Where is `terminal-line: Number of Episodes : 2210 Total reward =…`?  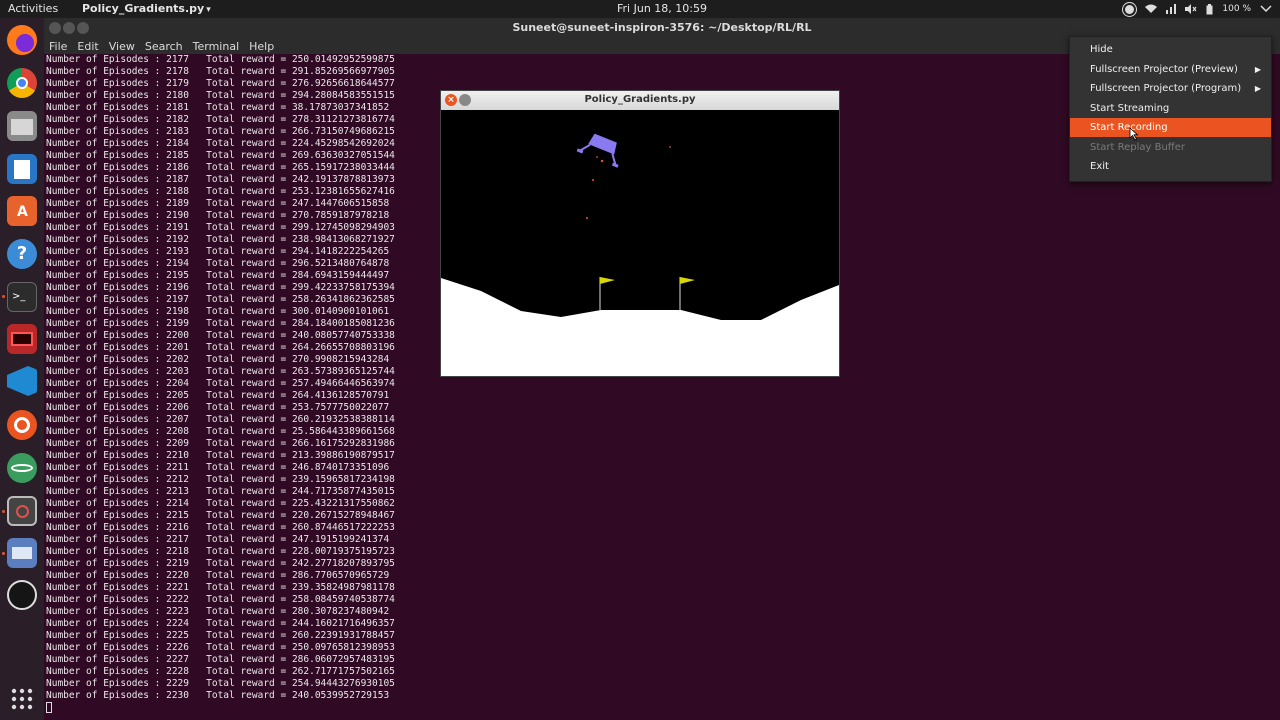
terminal-line: Number of Episodes : 2210 Total reward =… is located at coordinates (220, 455).